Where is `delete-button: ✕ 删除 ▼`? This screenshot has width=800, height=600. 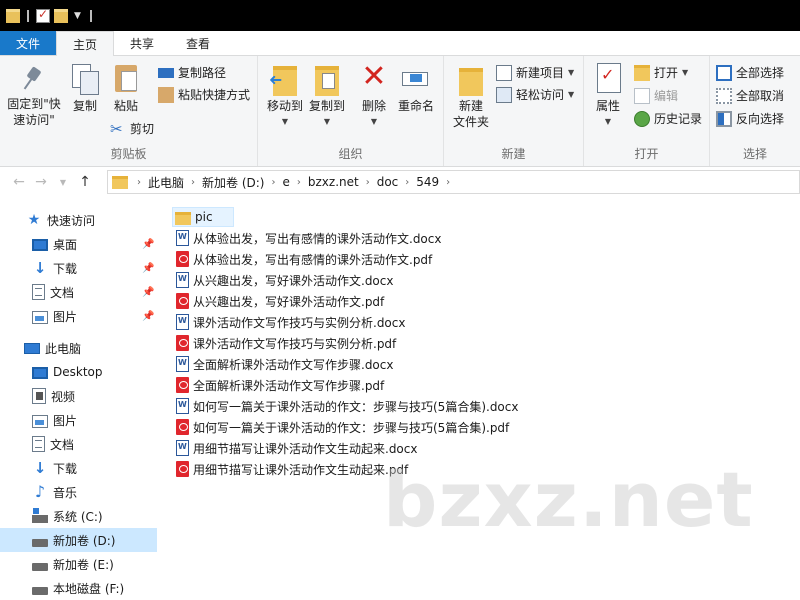 delete-button: ✕ 删除 ▼ is located at coordinates (374, 96).